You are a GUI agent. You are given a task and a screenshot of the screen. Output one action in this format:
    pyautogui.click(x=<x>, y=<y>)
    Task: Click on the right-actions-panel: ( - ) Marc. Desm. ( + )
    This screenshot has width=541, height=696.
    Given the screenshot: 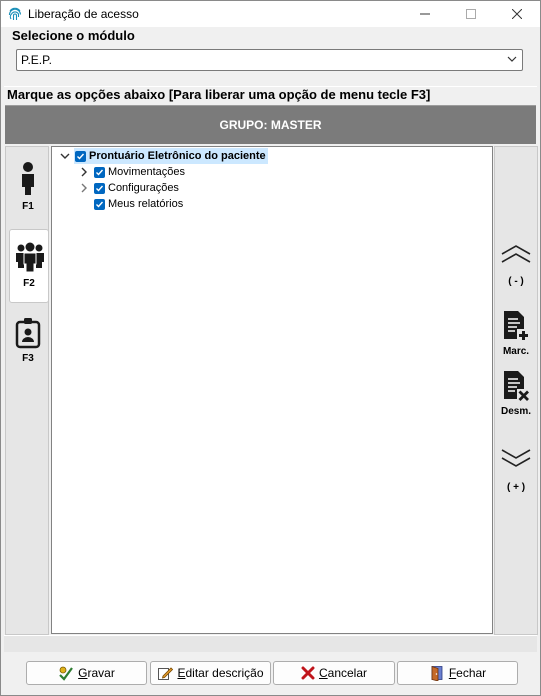 What is the action you would take?
    pyautogui.click(x=516, y=390)
    